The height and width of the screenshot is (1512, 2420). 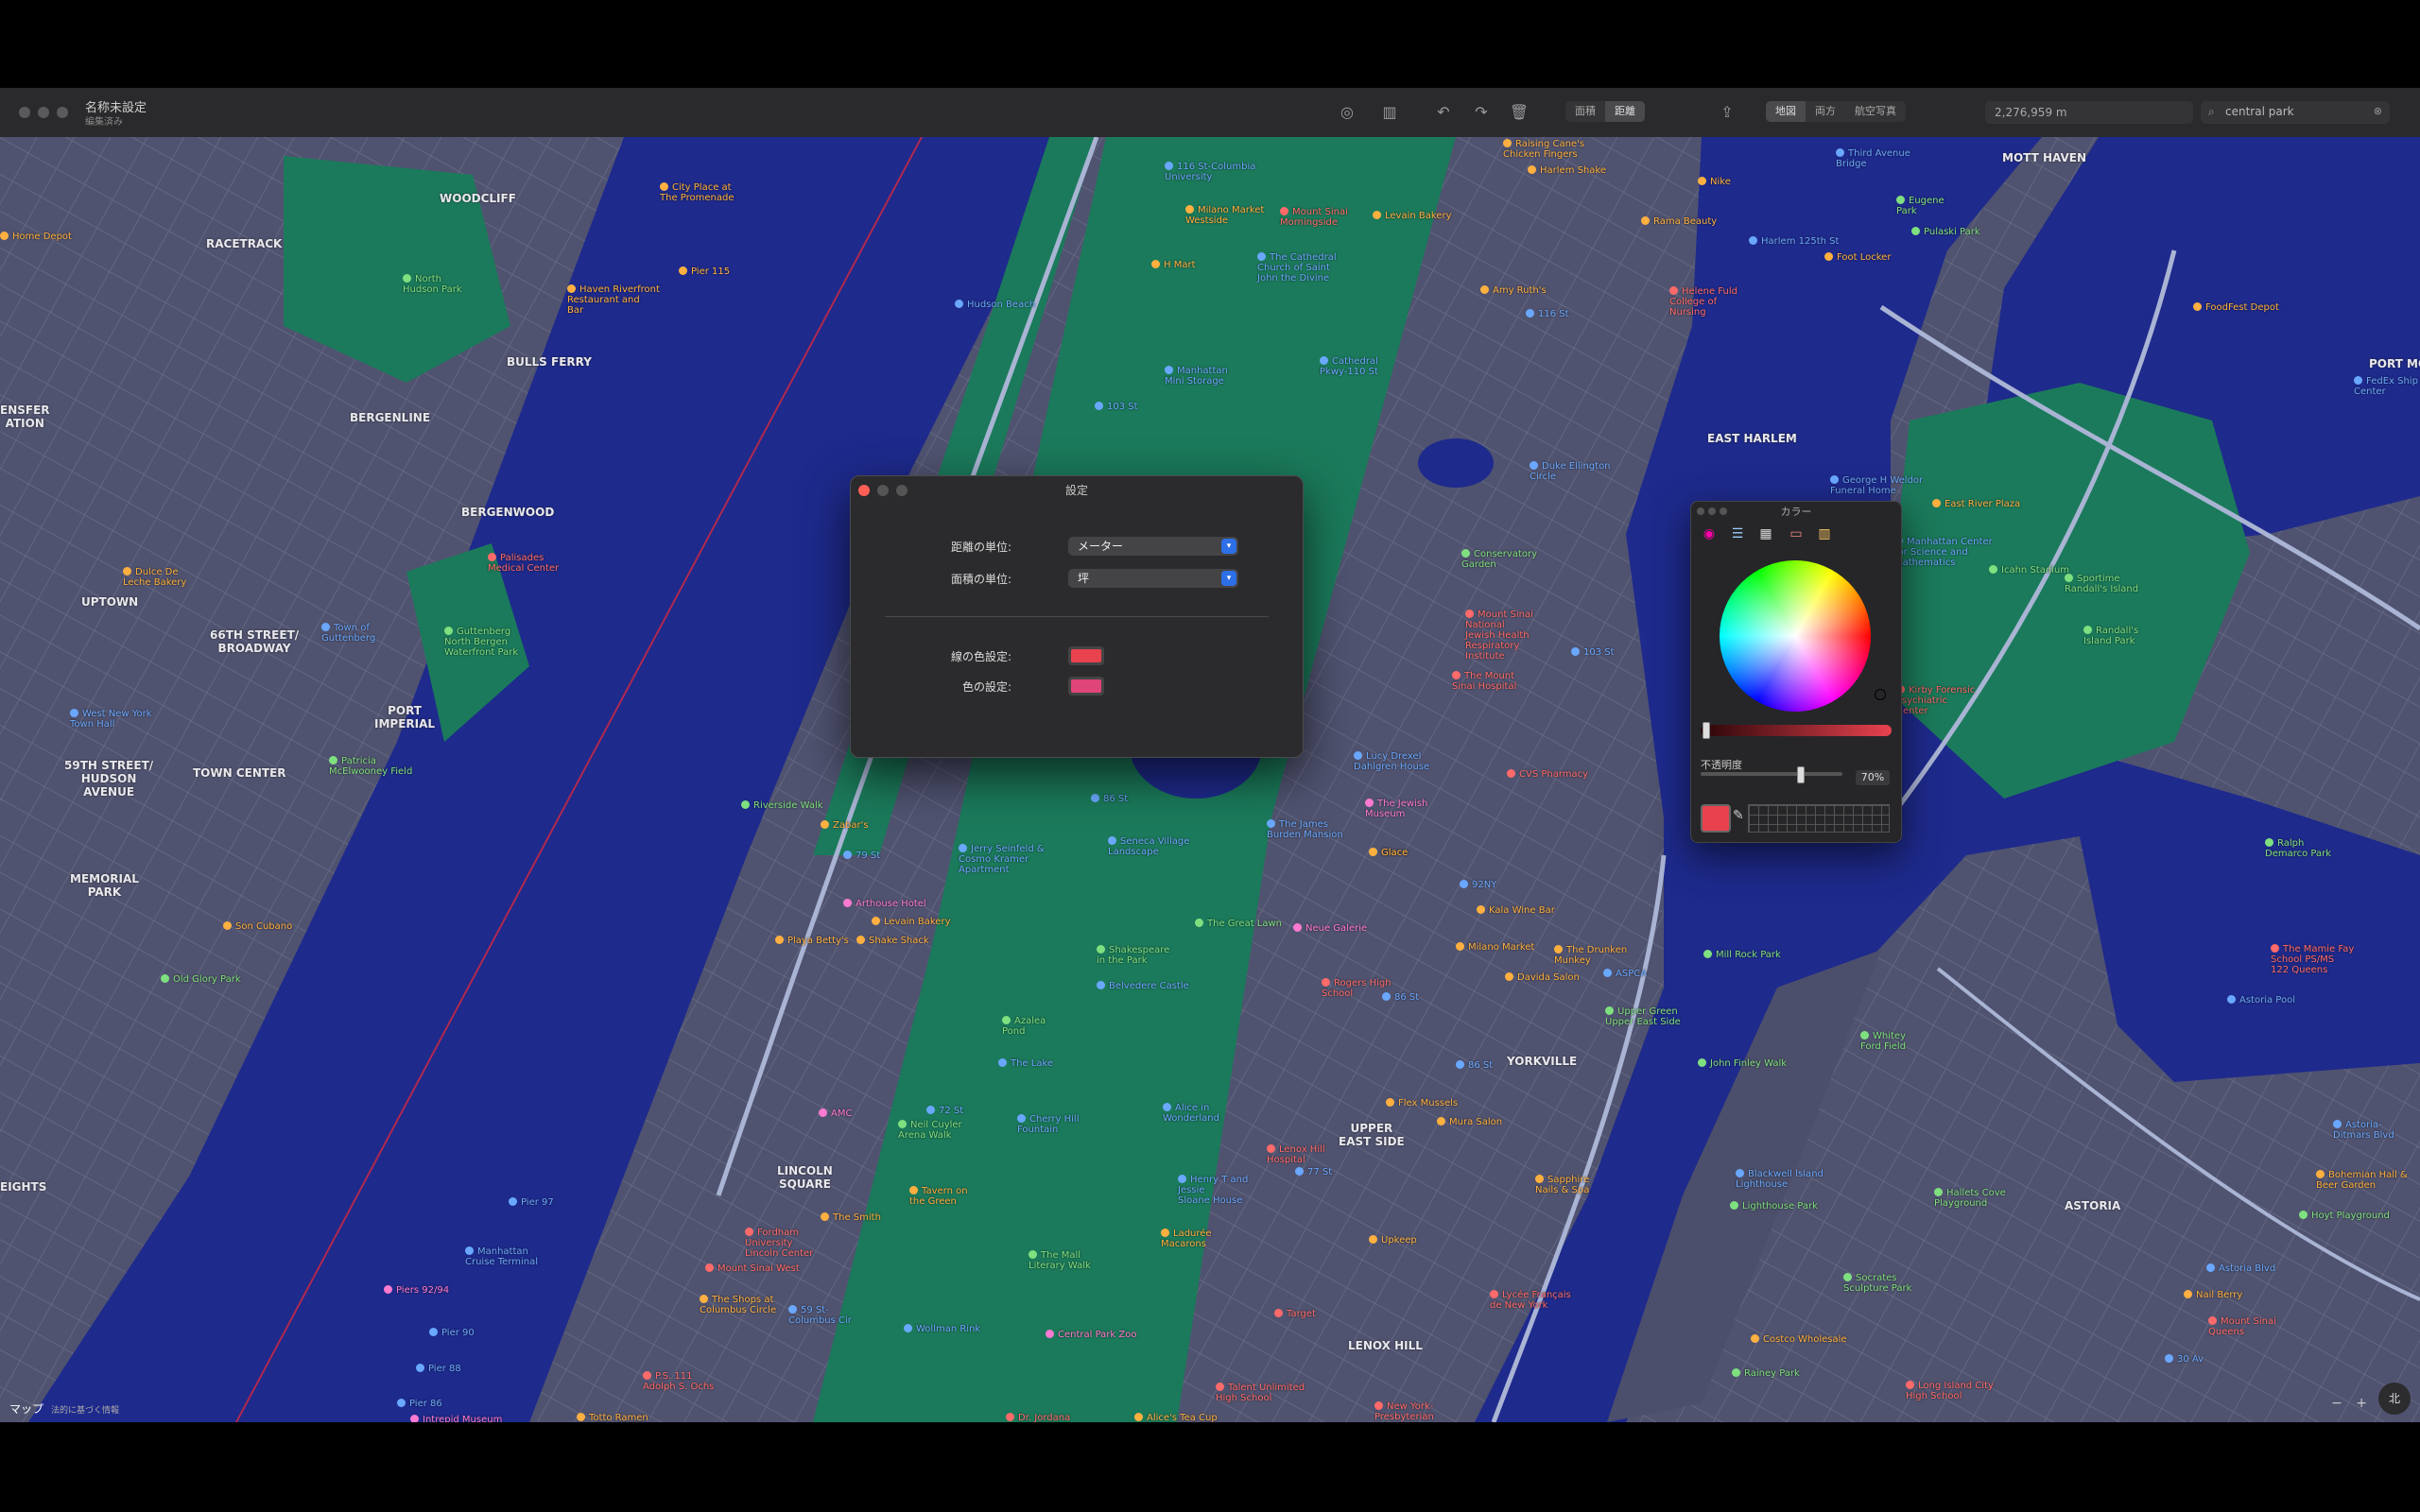 What do you see at coordinates (1404, 1411) in the screenshot?
I see `poi-new-york-presbyterian: New York- Presbyterian` at bounding box center [1404, 1411].